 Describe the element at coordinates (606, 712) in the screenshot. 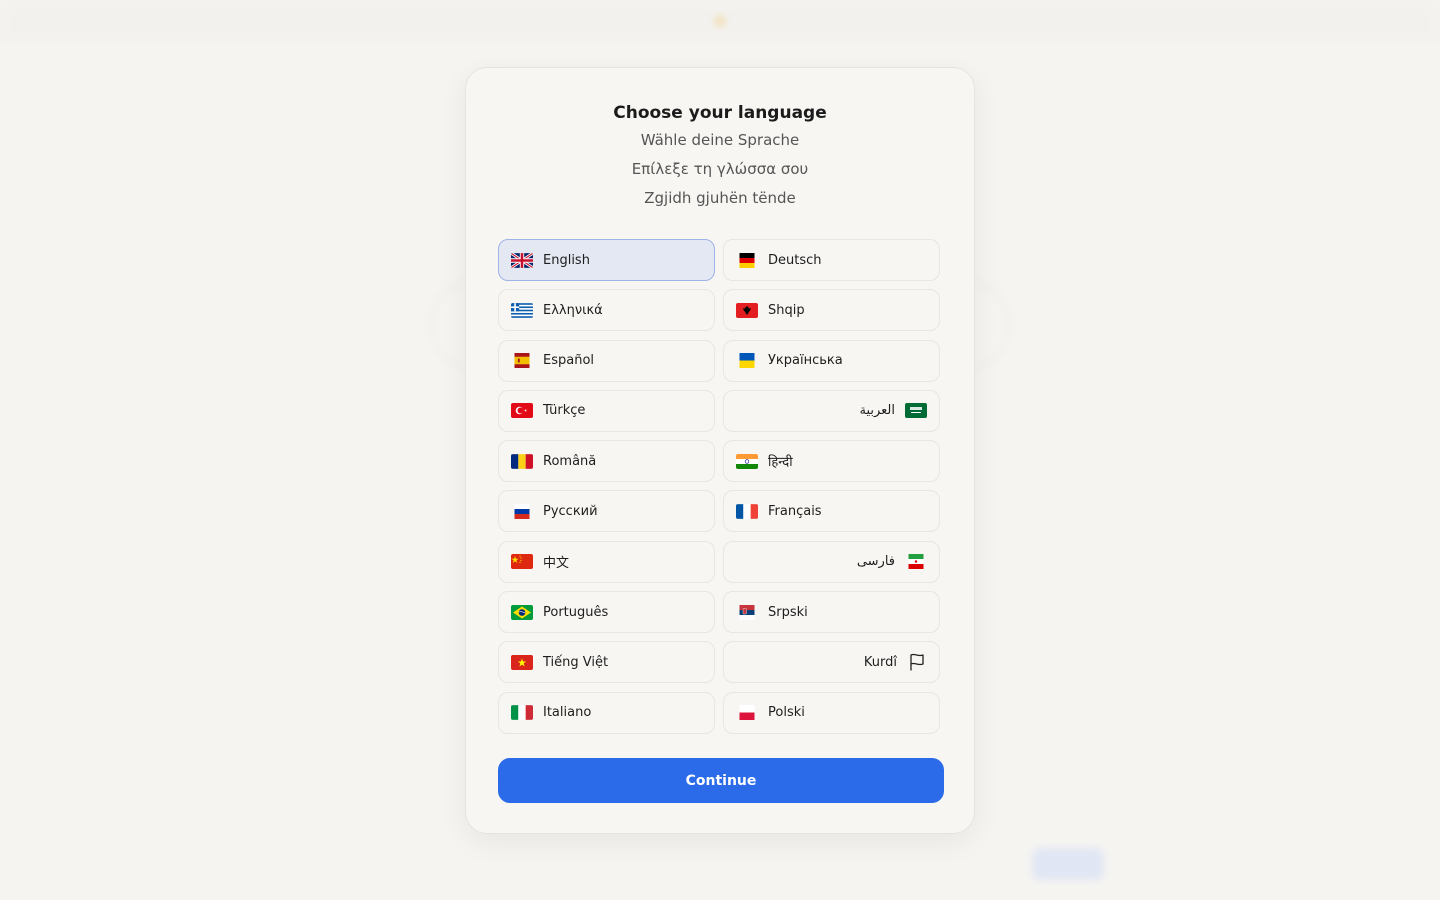

I see `language-option-italiano: Italiano` at that location.